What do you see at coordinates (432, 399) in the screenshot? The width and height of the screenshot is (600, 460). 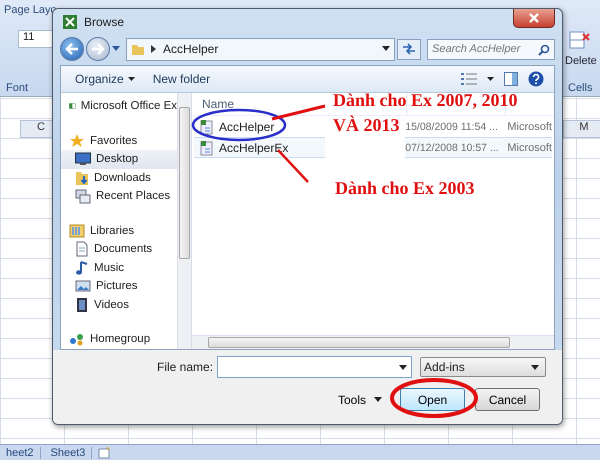 I see `open-button: Open` at bounding box center [432, 399].